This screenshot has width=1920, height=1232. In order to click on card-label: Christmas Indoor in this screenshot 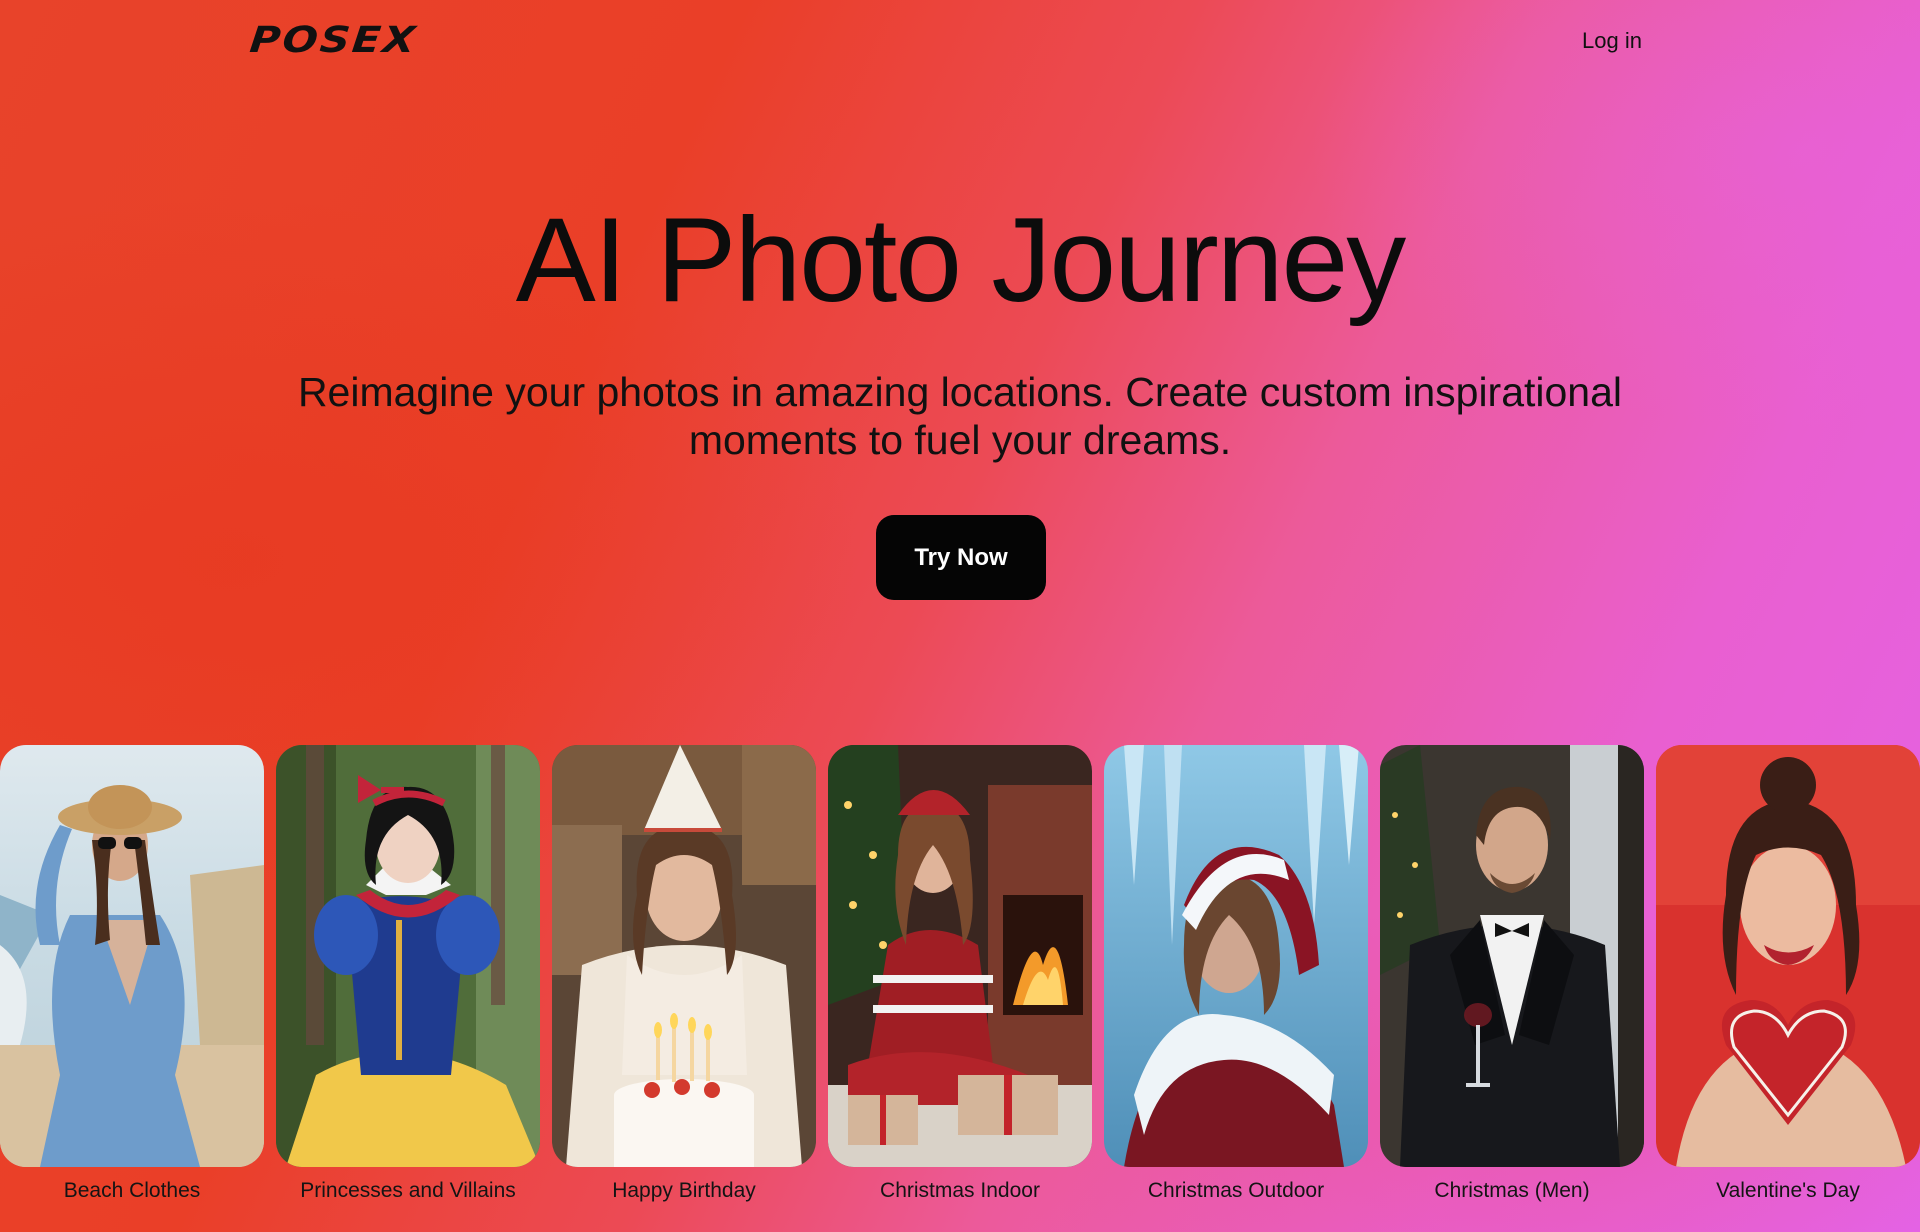, I will do `click(960, 1190)`.